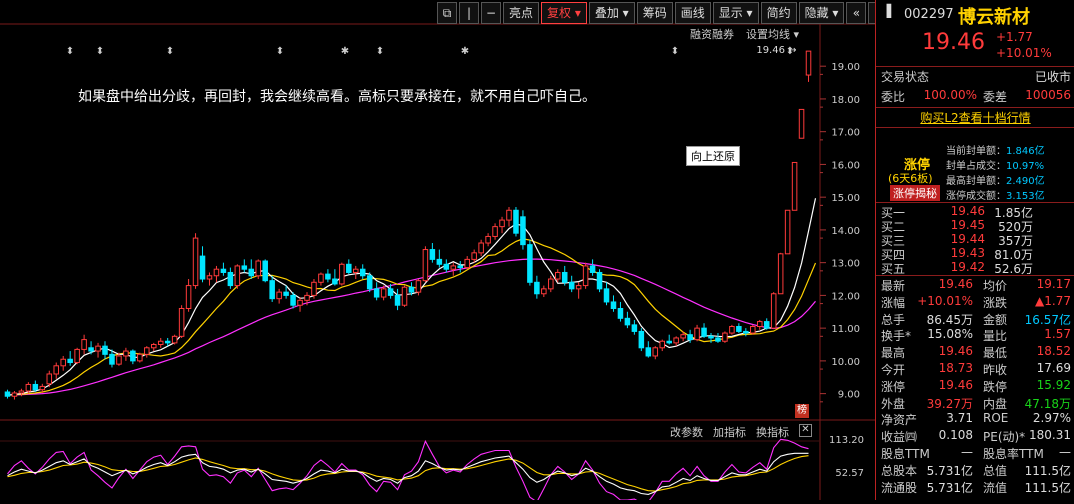 The width and height of the screenshot is (1074, 504). Describe the element at coordinates (975, 226) in the screenshot. I see `bid-row: 买二 19.45 520万` at that location.